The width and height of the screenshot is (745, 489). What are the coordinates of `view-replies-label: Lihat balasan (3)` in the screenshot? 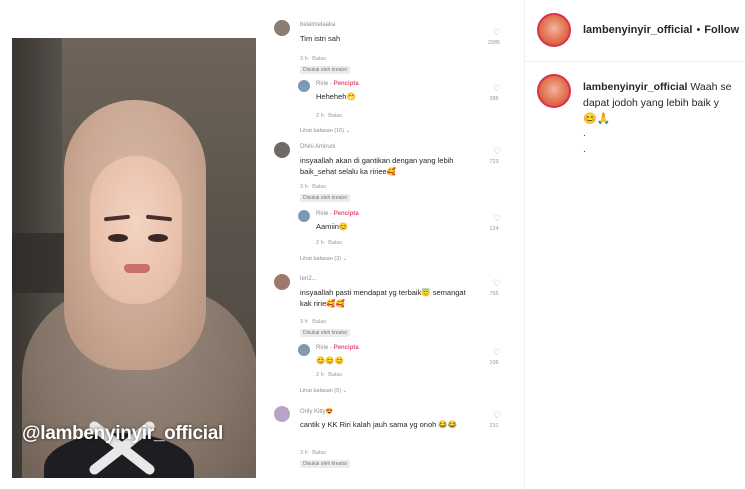 It's located at (320, 259).